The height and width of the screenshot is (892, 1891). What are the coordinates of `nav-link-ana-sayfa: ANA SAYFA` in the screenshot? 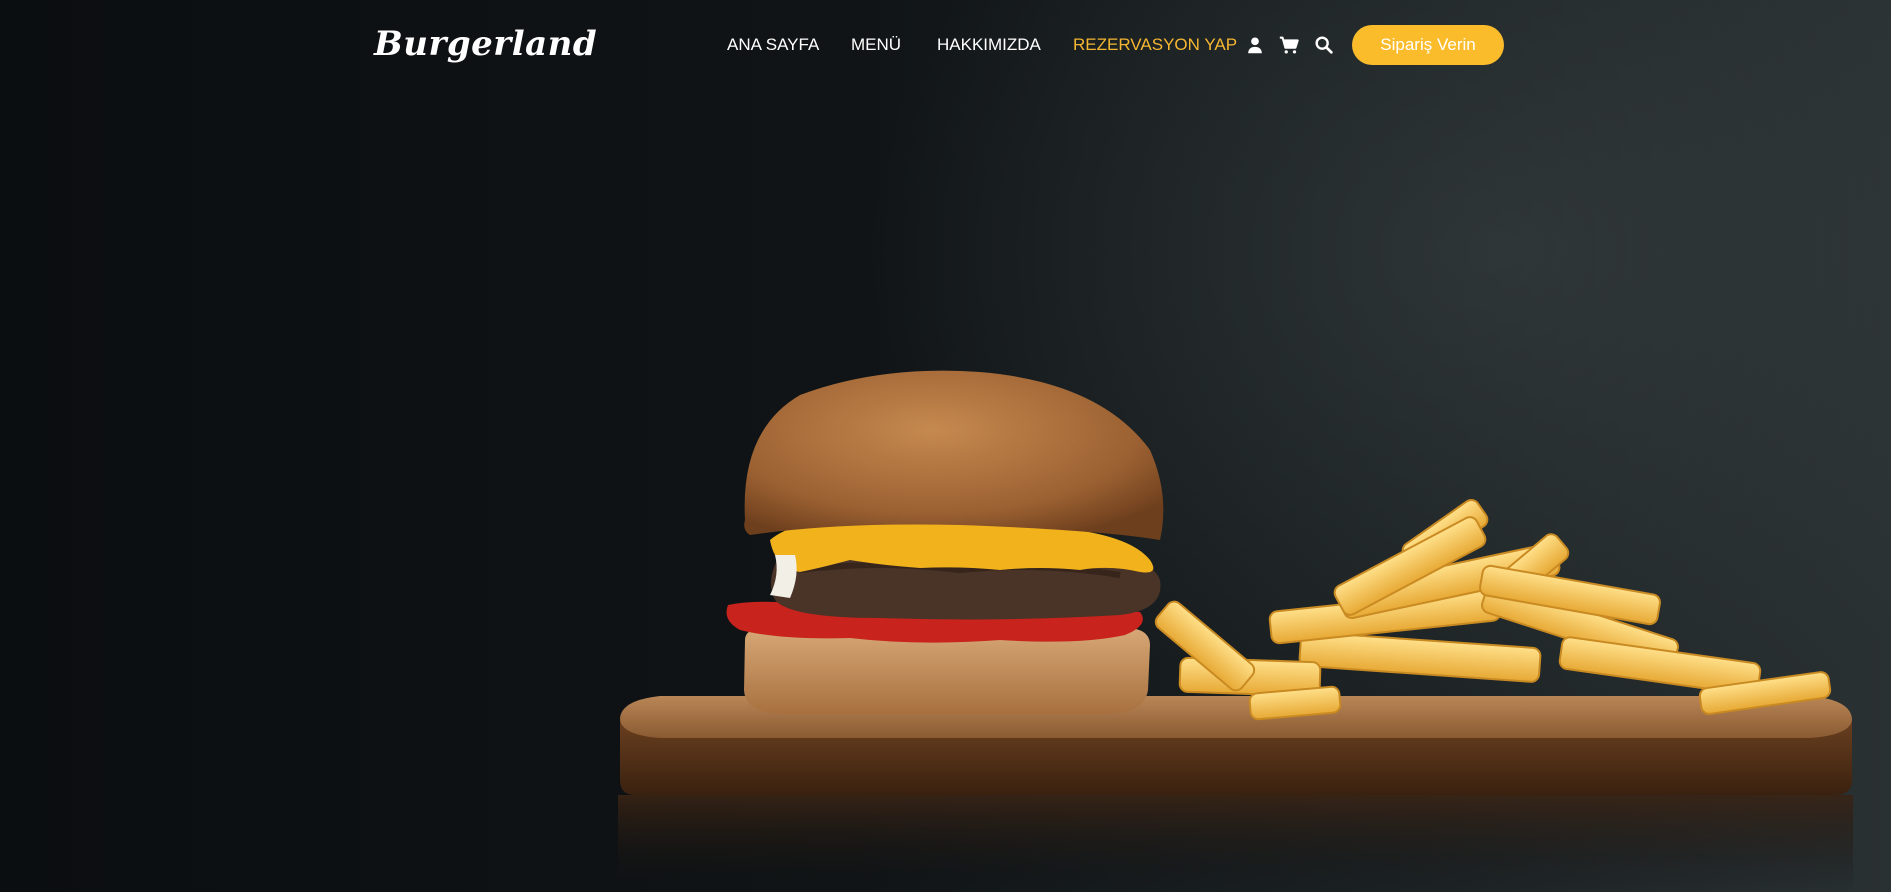 It's located at (773, 45).